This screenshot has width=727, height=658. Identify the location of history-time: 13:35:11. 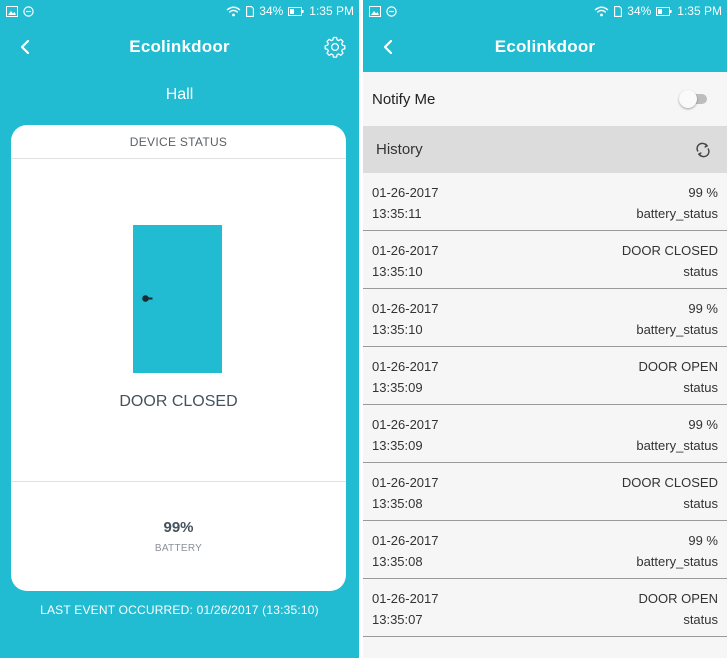
(397, 213).